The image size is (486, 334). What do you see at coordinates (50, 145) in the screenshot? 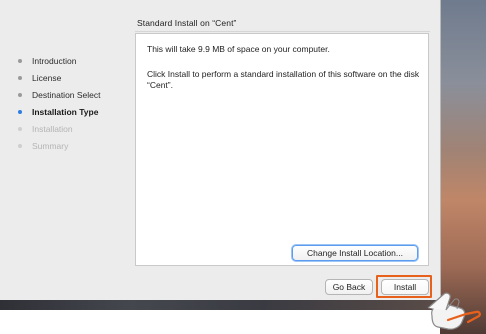
I see `step-label: Summary` at bounding box center [50, 145].